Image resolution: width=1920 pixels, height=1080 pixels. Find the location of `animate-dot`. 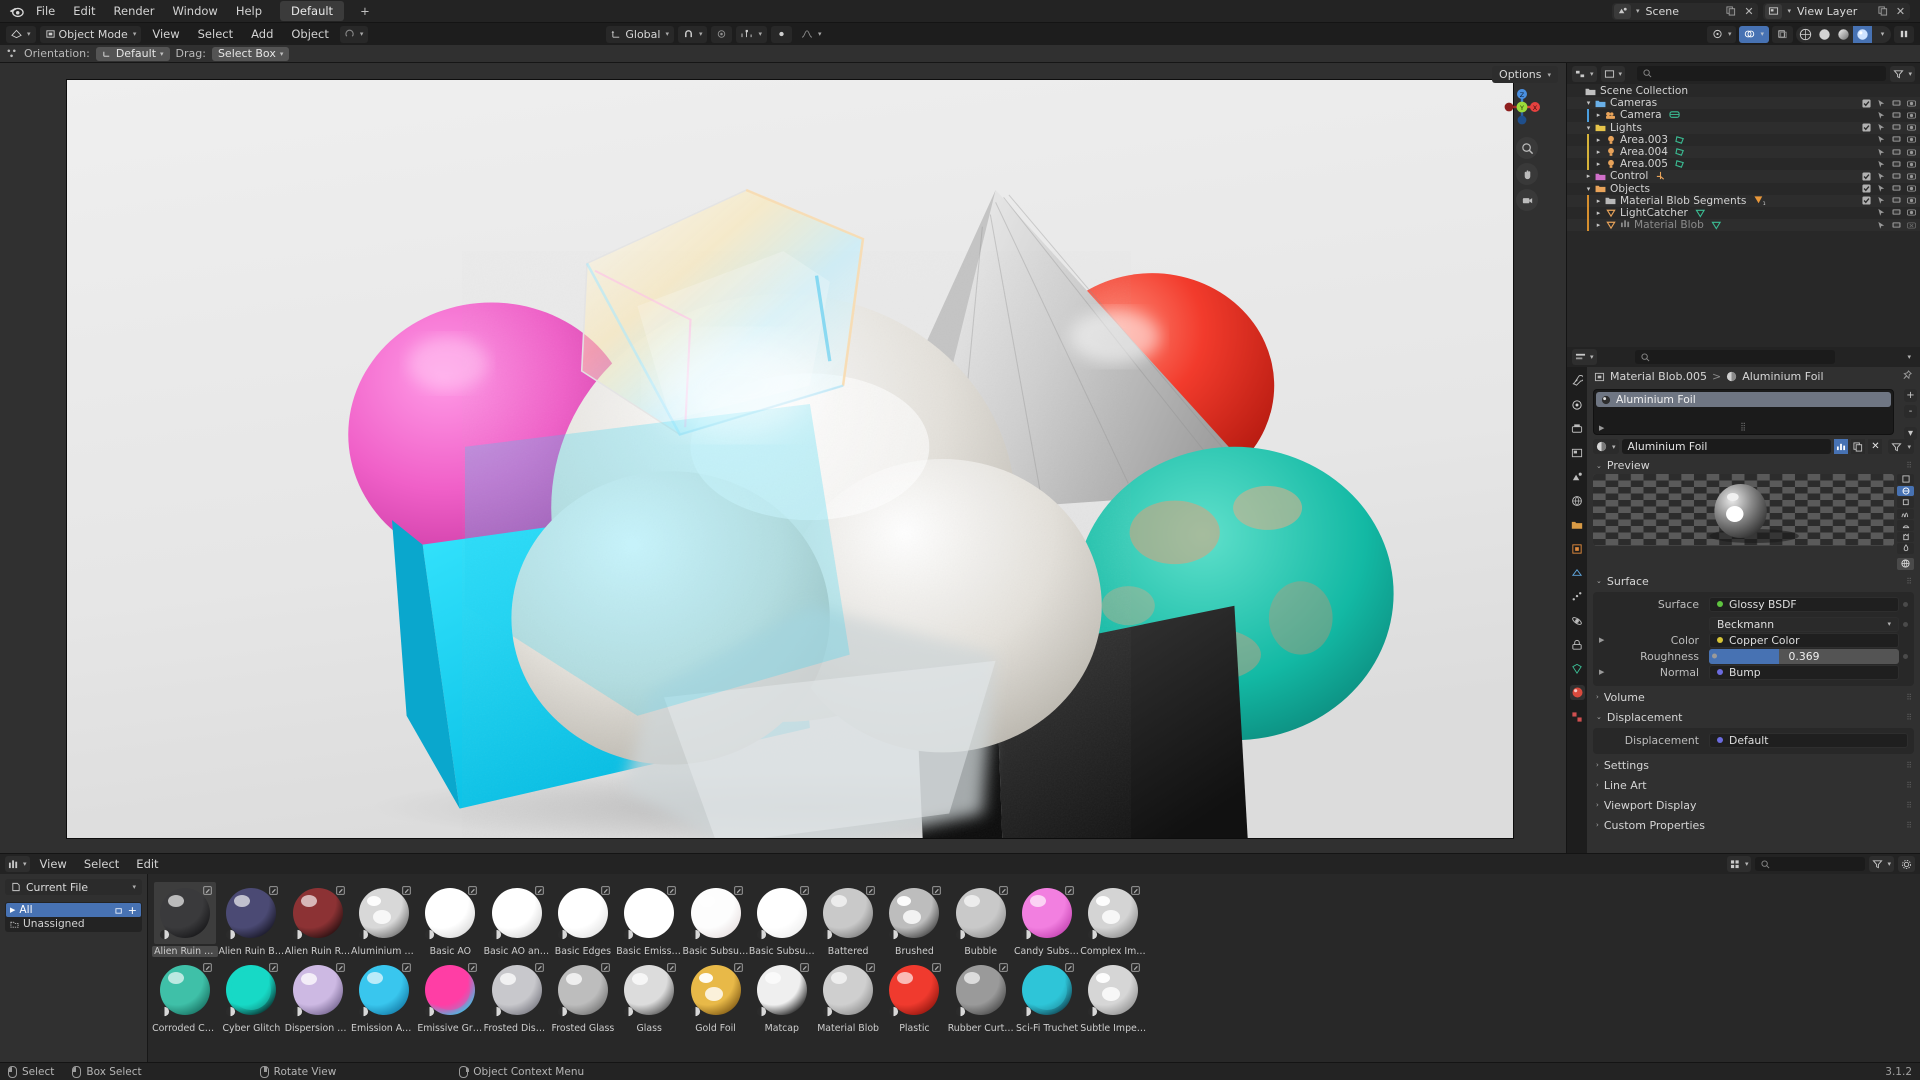

animate-dot is located at coordinates (1905, 624).